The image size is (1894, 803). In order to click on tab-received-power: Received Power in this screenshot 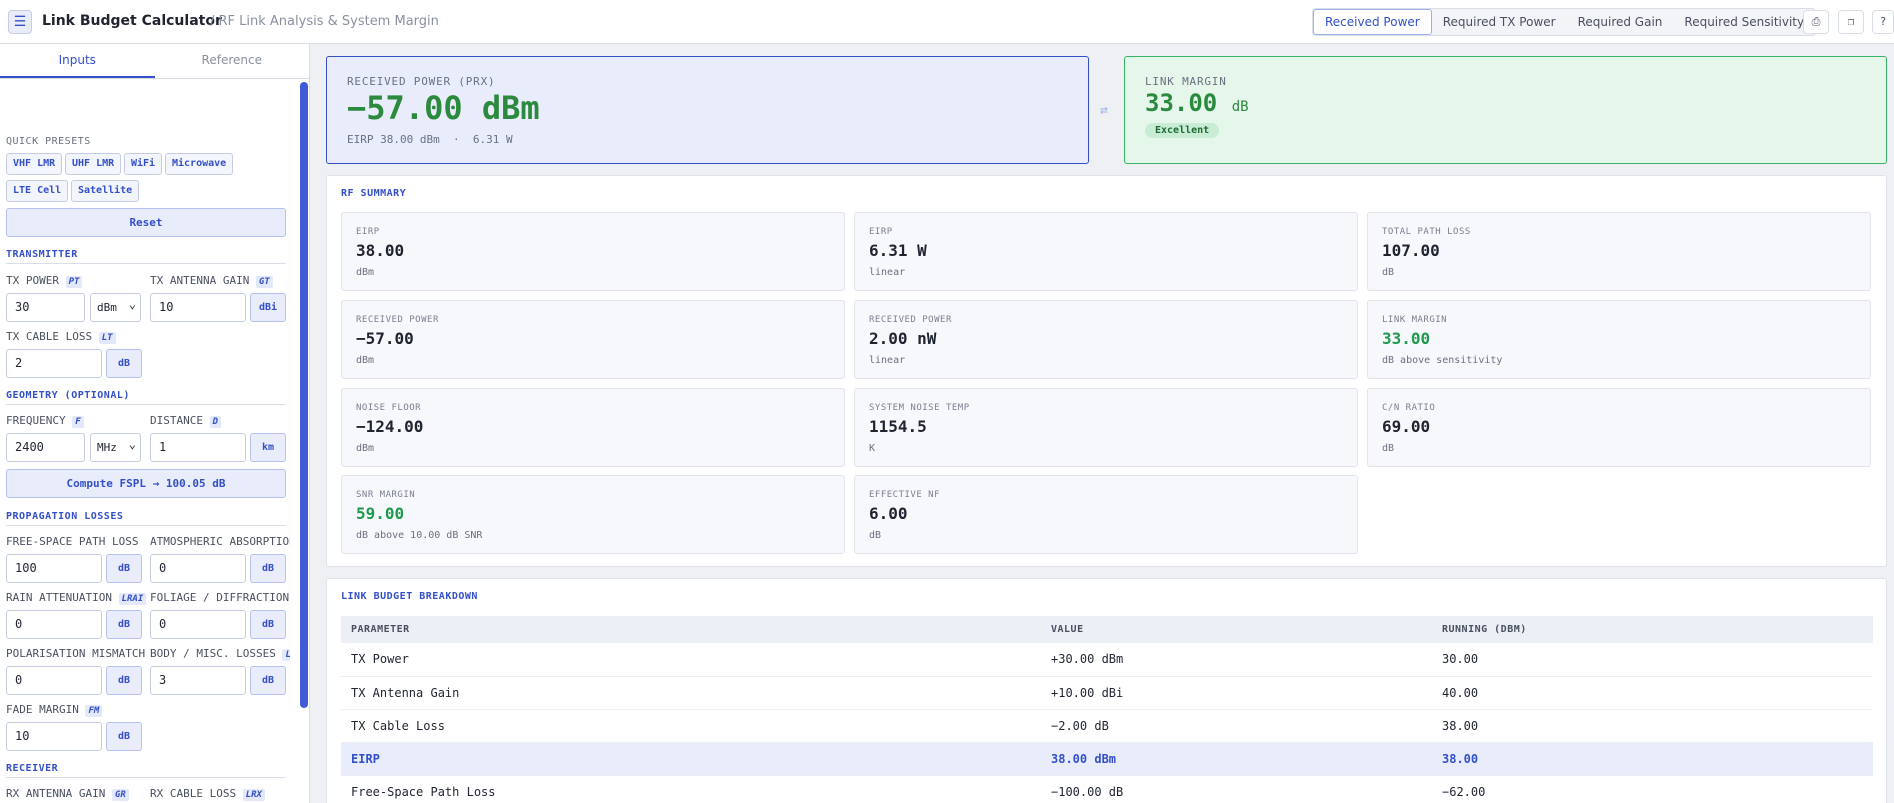, I will do `click(1372, 22)`.